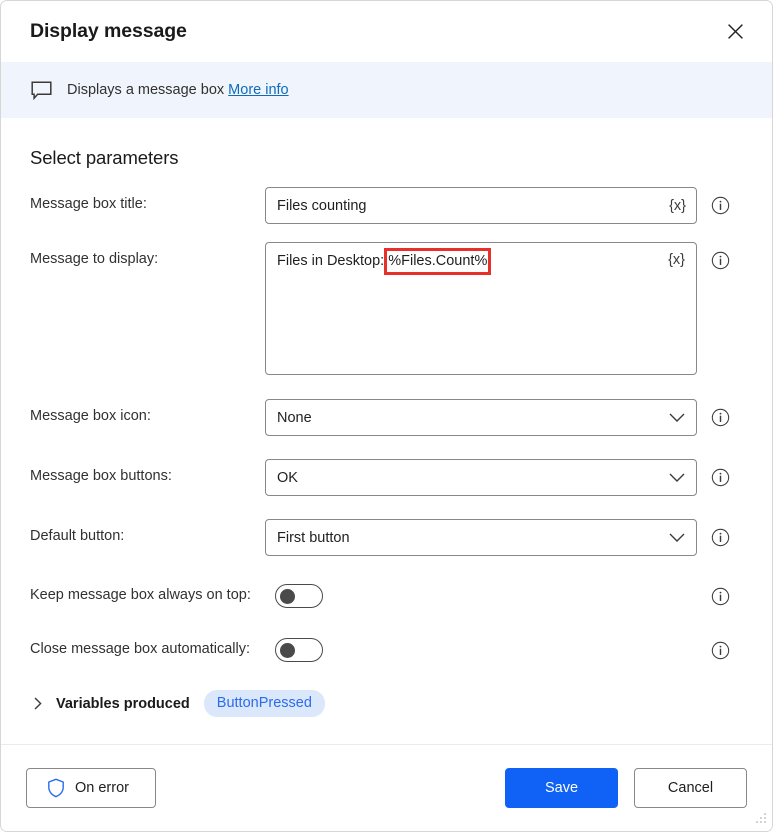 The image size is (775, 834). What do you see at coordinates (386, 593) in the screenshot?
I see `row-keep-on-top: Keep message box always on top:` at bounding box center [386, 593].